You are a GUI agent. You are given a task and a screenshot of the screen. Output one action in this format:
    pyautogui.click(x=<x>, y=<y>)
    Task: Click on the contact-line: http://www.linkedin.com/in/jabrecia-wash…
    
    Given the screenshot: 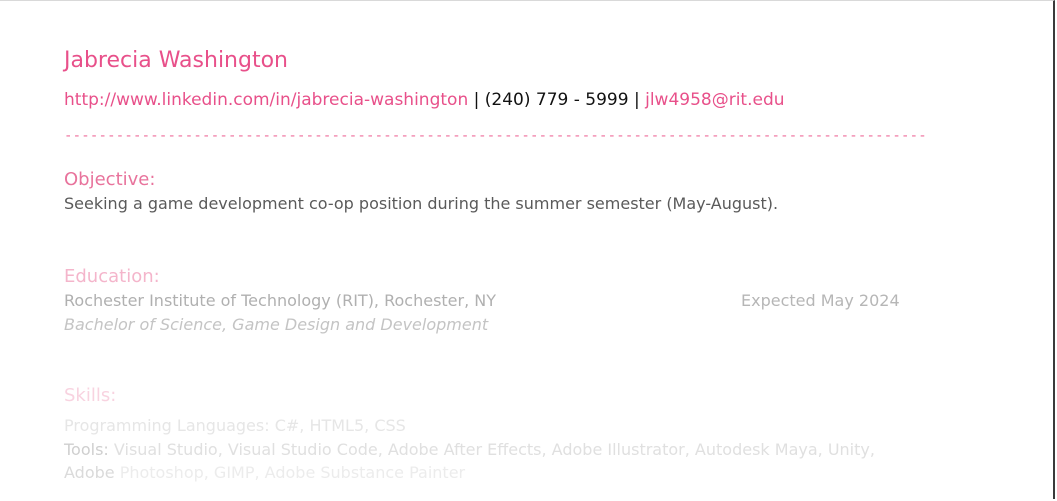 What is the action you would take?
    pyautogui.click(x=424, y=100)
    